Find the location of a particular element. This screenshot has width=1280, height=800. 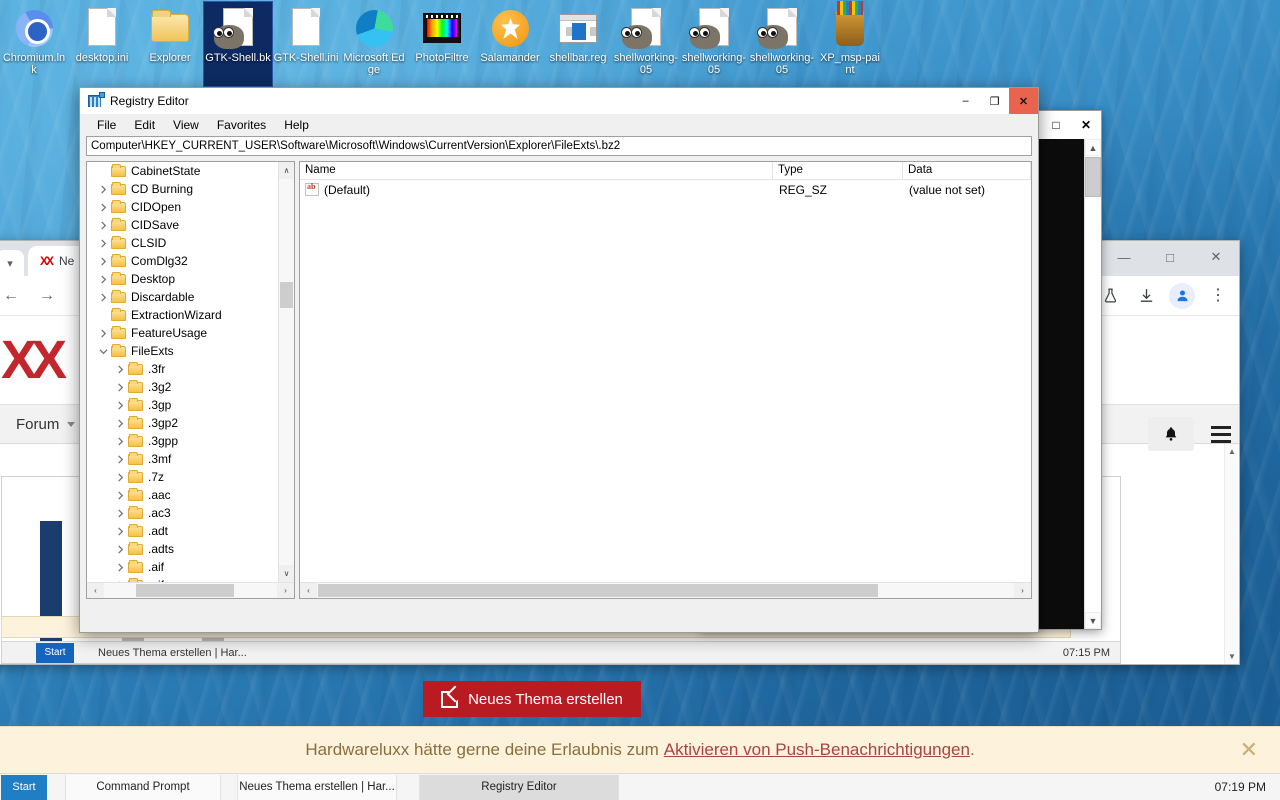

tree-item: .3g2 is located at coordinates (182, 387).